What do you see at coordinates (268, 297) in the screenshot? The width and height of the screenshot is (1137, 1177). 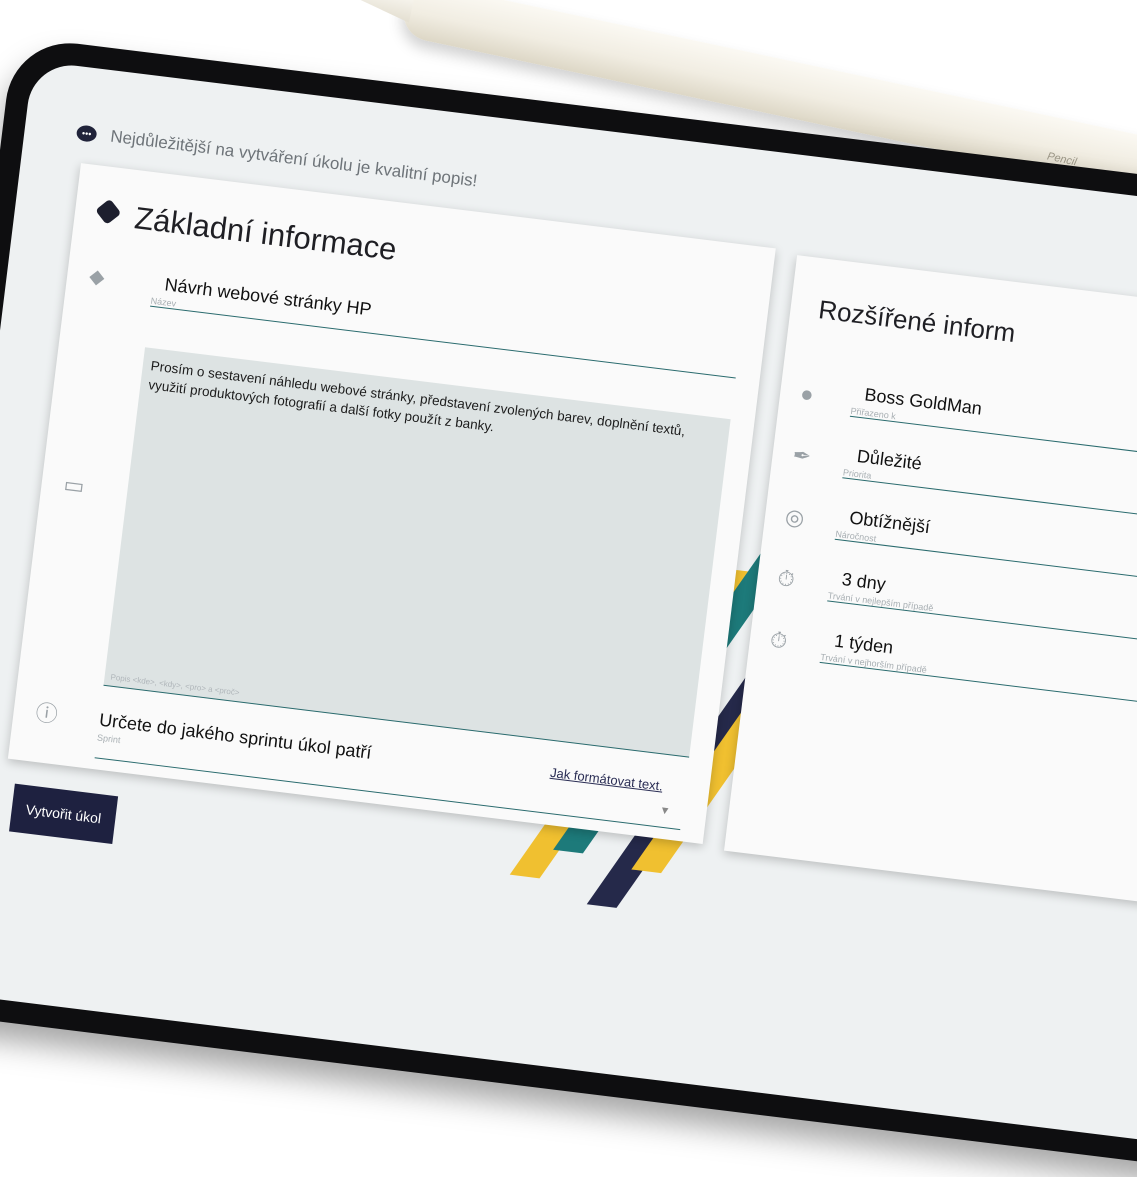 I see `name-value: Návrh webové stránky HP` at bounding box center [268, 297].